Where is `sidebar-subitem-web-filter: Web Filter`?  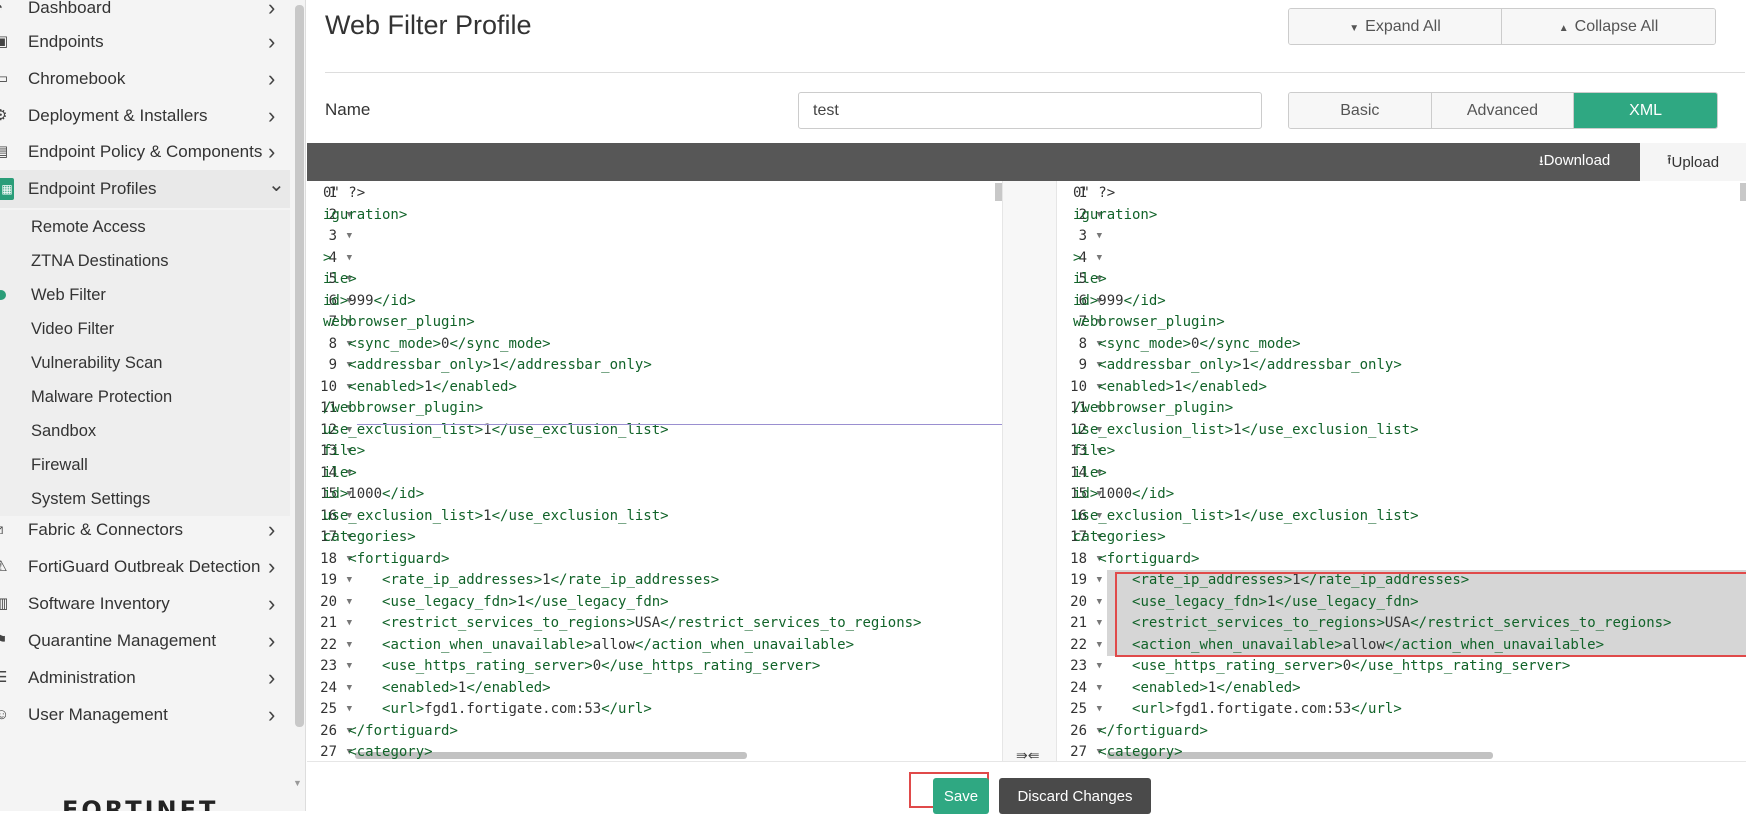 sidebar-subitem-web-filter: Web Filter is located at coordinates (145, 295).